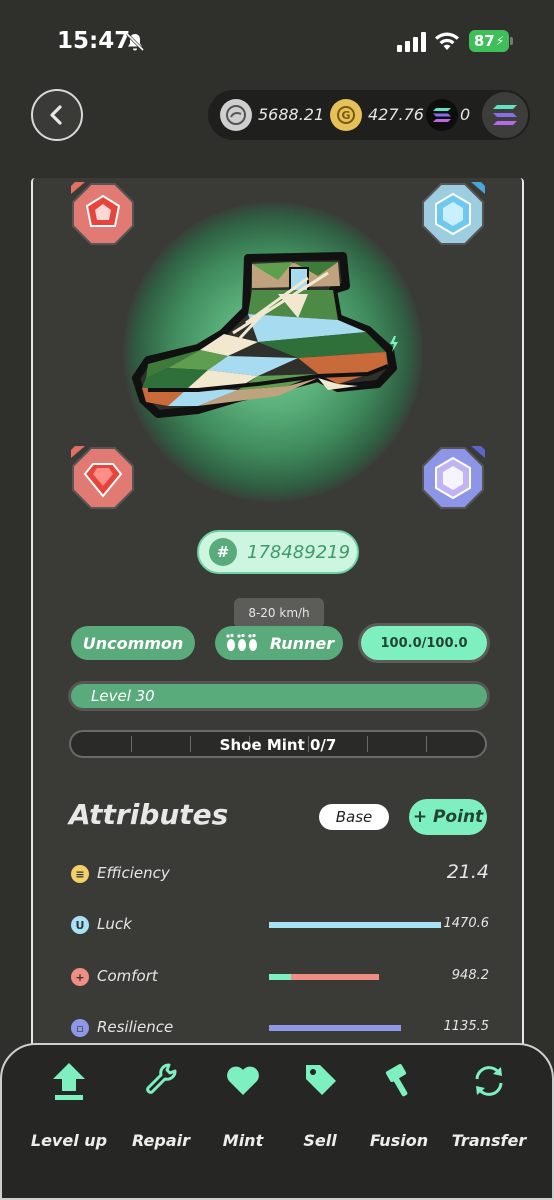  What do you see at coordinates (243, 1080) in the screenshot?
I see `heart-icon` at bounding box center [243, 1080].